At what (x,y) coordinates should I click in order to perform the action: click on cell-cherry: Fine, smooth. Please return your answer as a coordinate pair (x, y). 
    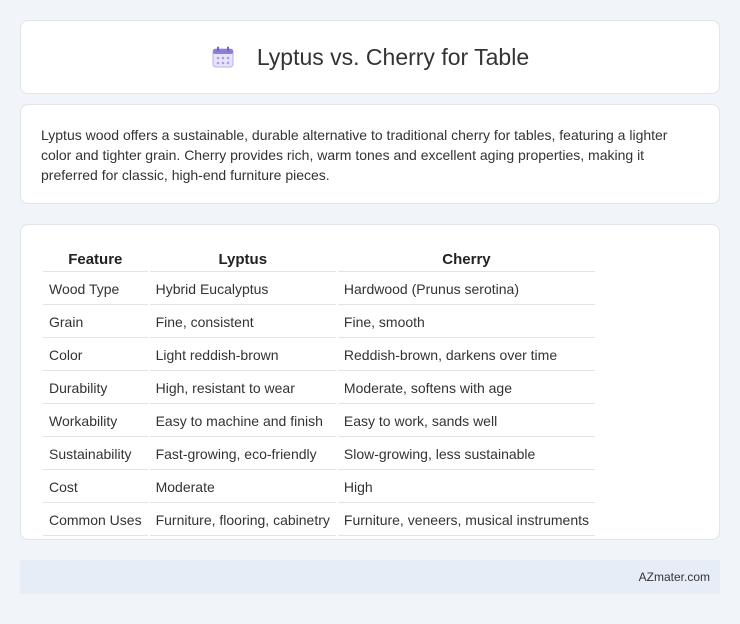
    Looking at the image, I should click on (466, 322).